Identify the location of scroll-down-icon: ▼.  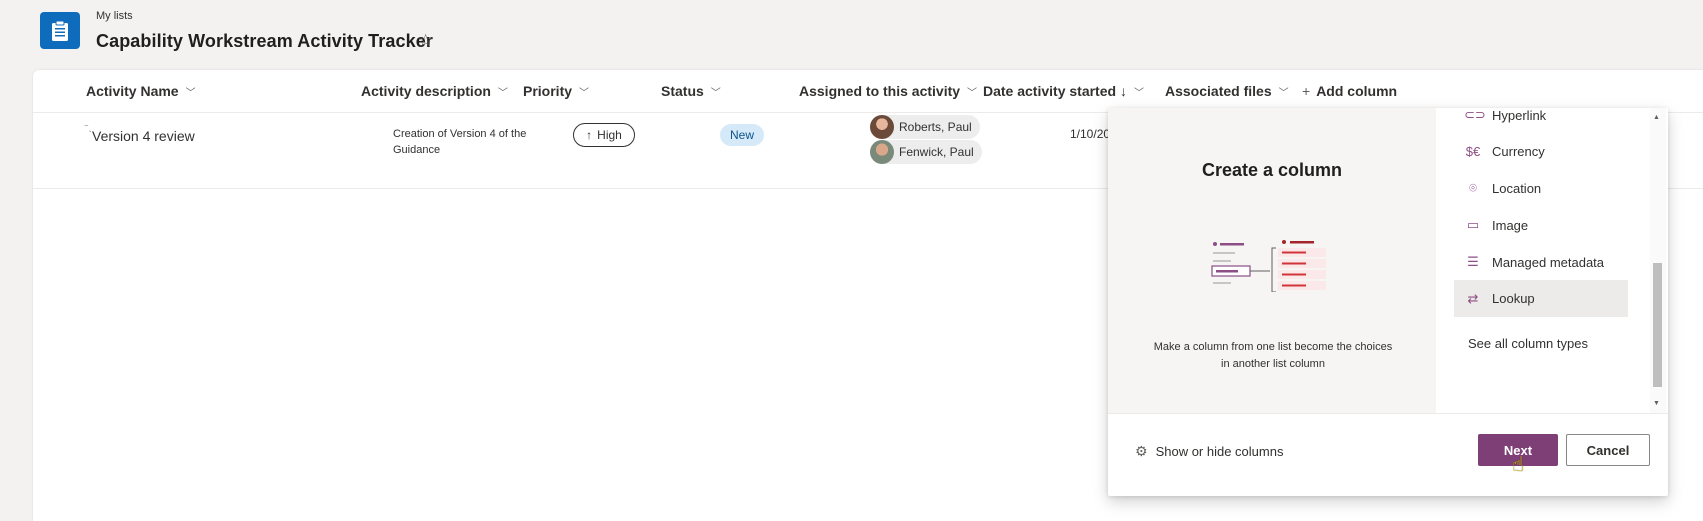
(1656, 403).